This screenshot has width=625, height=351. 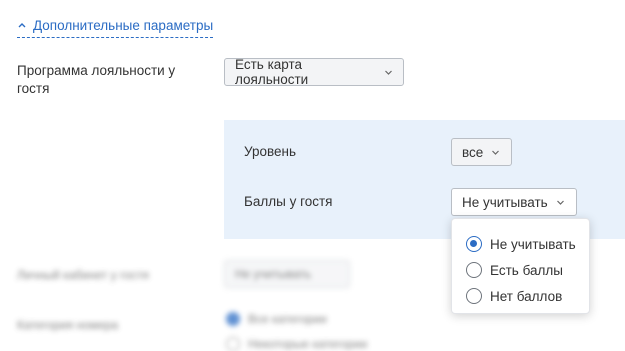 I want to click on room-option-all: Все категории, so click(x=276, y=319).